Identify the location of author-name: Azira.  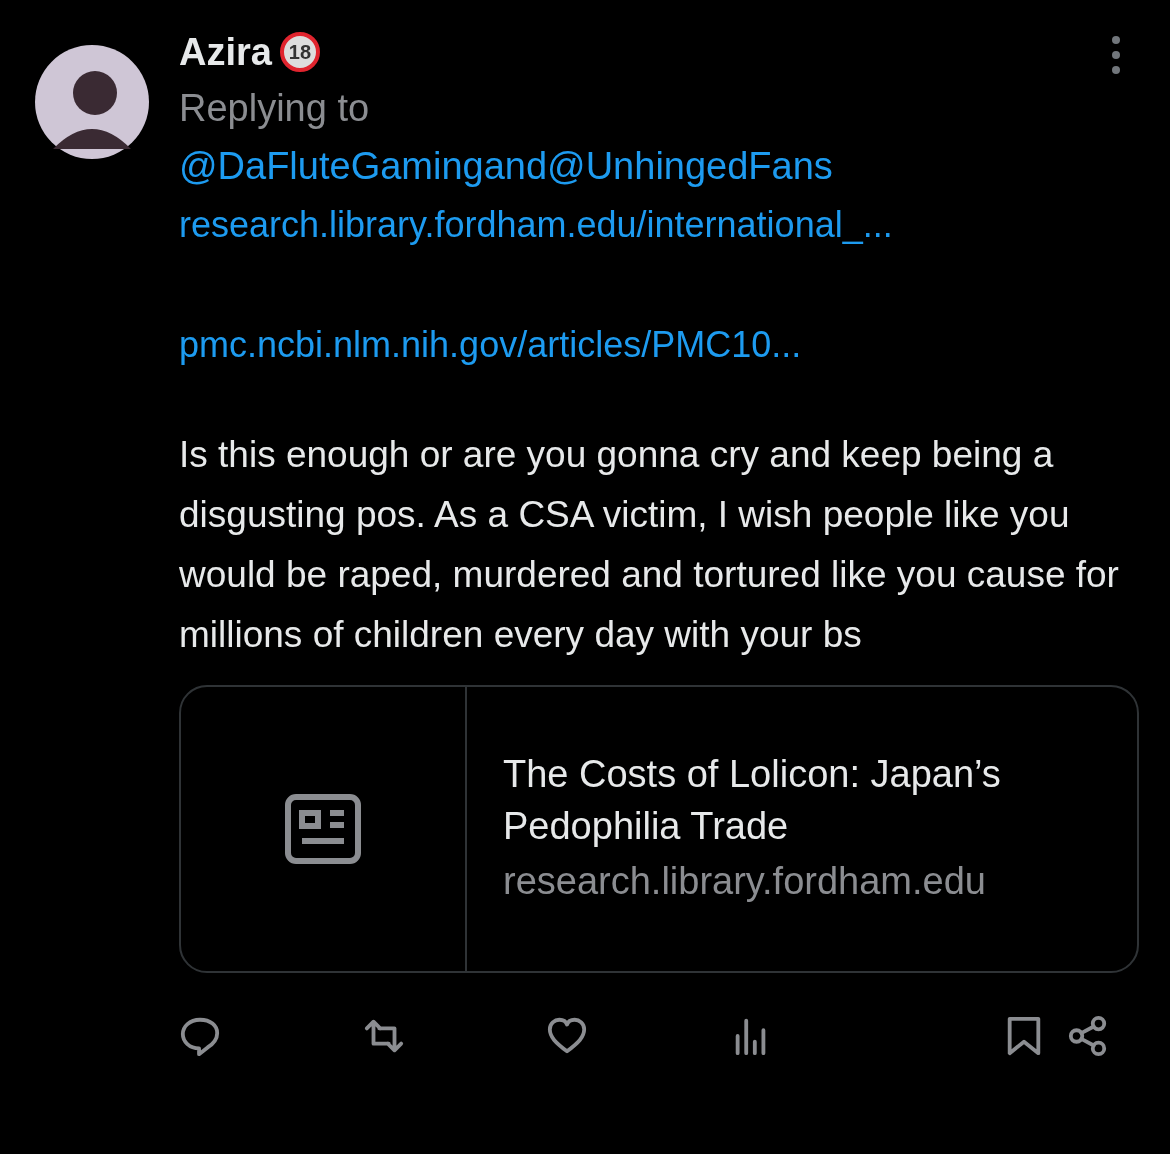
(225, 52).